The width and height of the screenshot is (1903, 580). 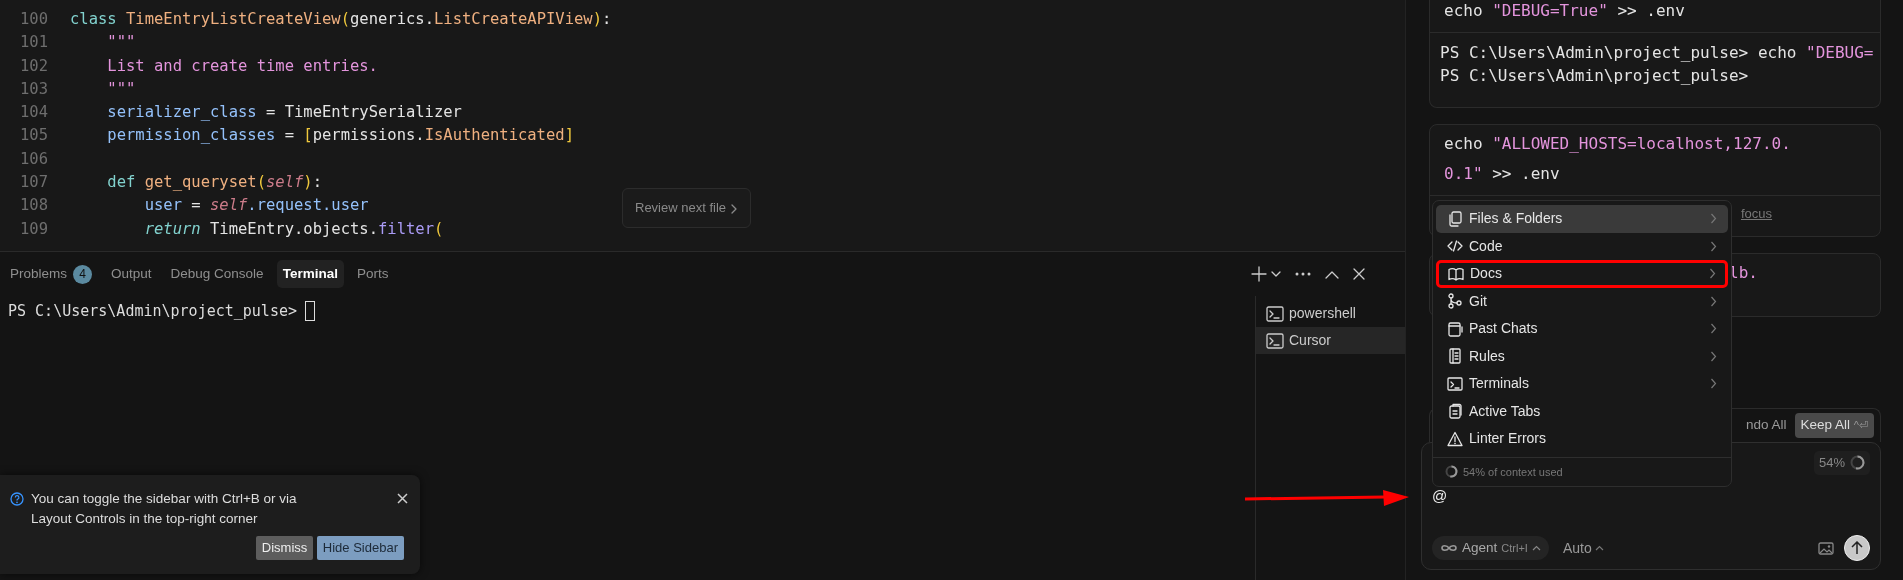 I want to click on line-number: 103, so click(x=34, y=89).